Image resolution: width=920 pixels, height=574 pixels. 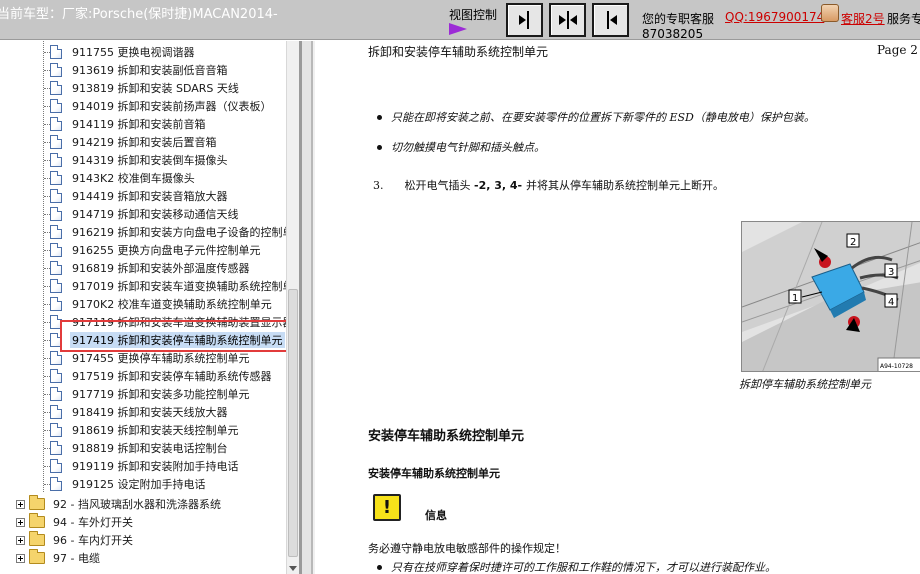 I want to click on tree-folder-label: 92 - 挡风玻璃刮水器和洗涤器系统, so click(x=137, y=504).